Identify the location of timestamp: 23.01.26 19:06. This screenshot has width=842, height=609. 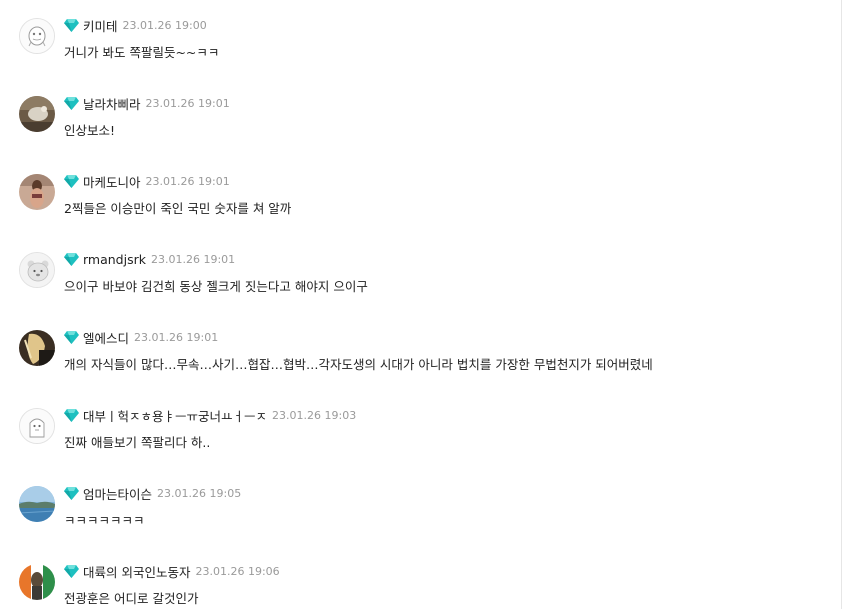
(237, 571).